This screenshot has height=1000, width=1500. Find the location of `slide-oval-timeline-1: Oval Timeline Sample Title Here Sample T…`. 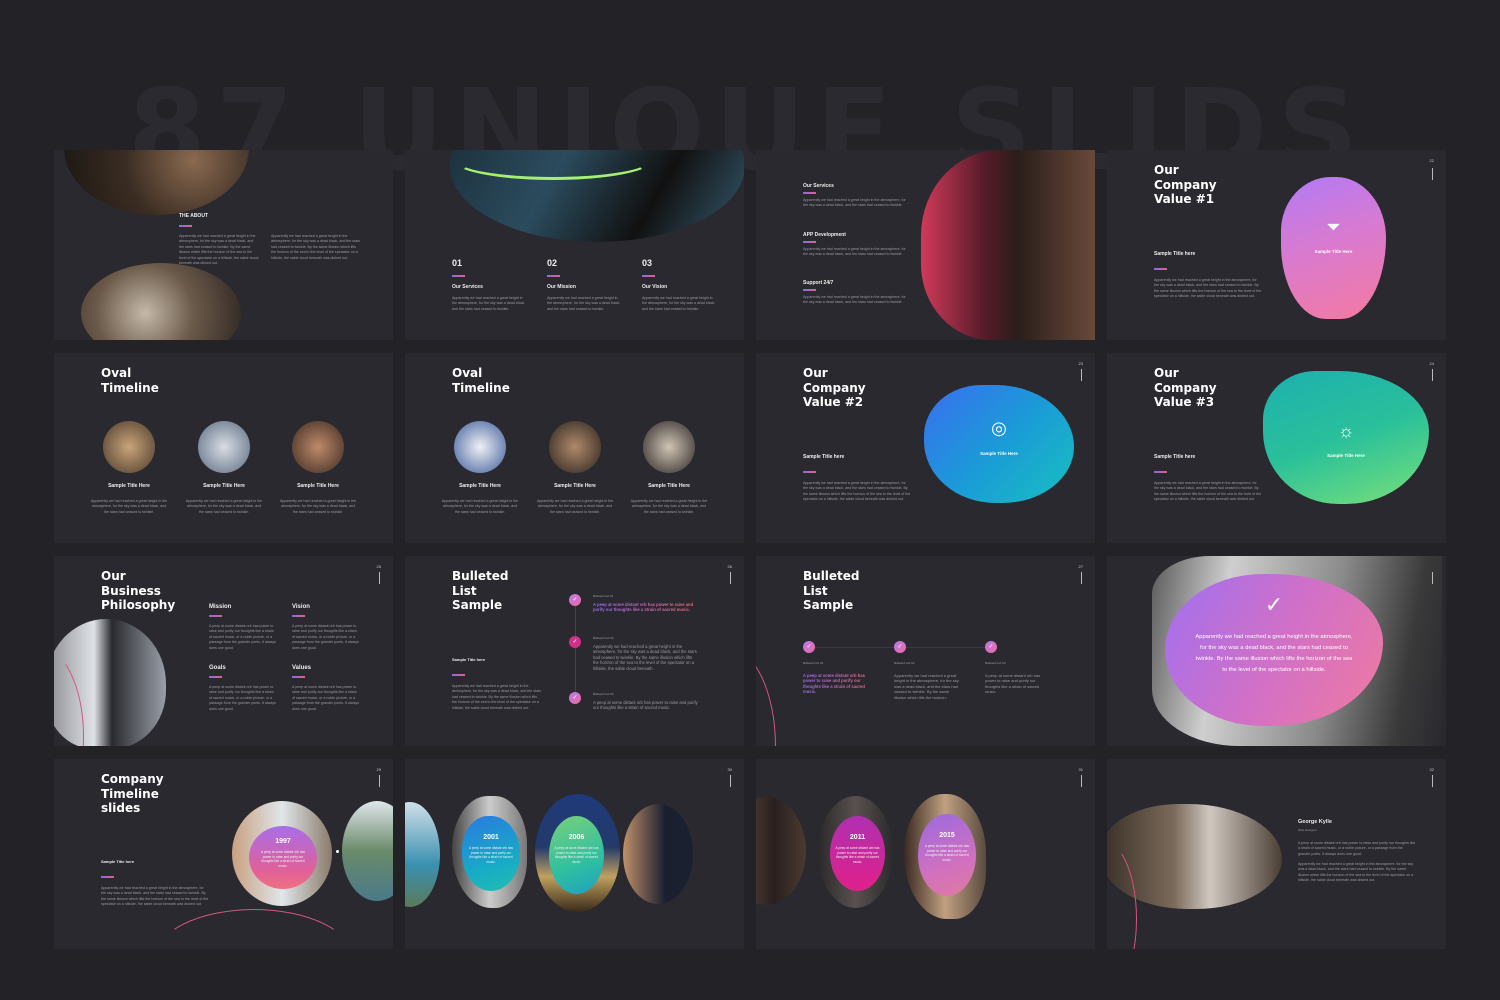

slide-oval-timeline-1: Oval Timeline Sample Title Here Sample T… is located at coordinates (223, 448).